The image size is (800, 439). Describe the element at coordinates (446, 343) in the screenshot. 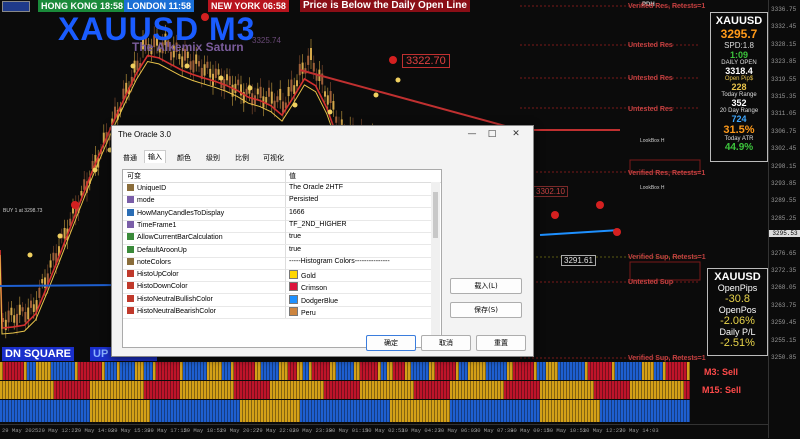

I see `cancel-button: 取消` at that location.